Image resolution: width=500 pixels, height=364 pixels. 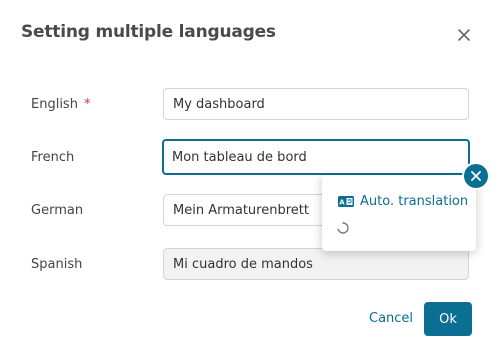 What do you see at coordinates (448, 319) in the screenshot?
I see `ok-button: Ok` at bounding box center [448, 319].